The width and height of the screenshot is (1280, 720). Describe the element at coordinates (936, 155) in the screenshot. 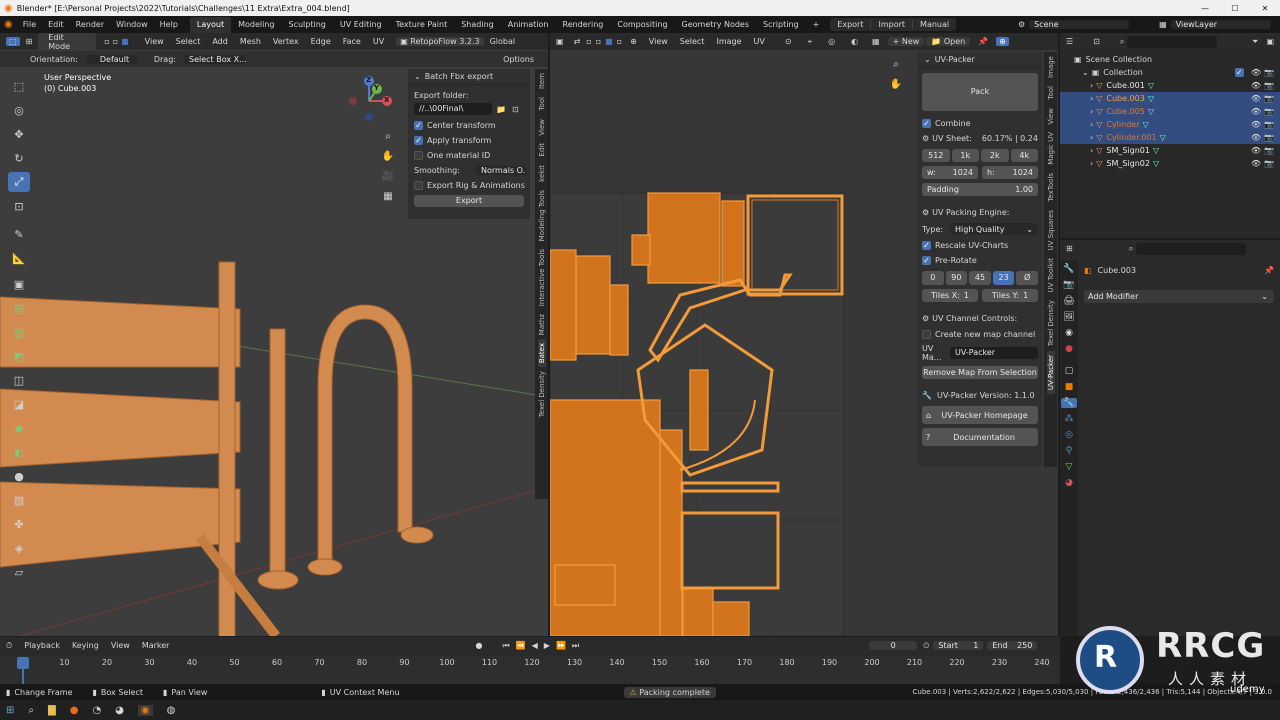

I see `size-512-button: 512` at that location.